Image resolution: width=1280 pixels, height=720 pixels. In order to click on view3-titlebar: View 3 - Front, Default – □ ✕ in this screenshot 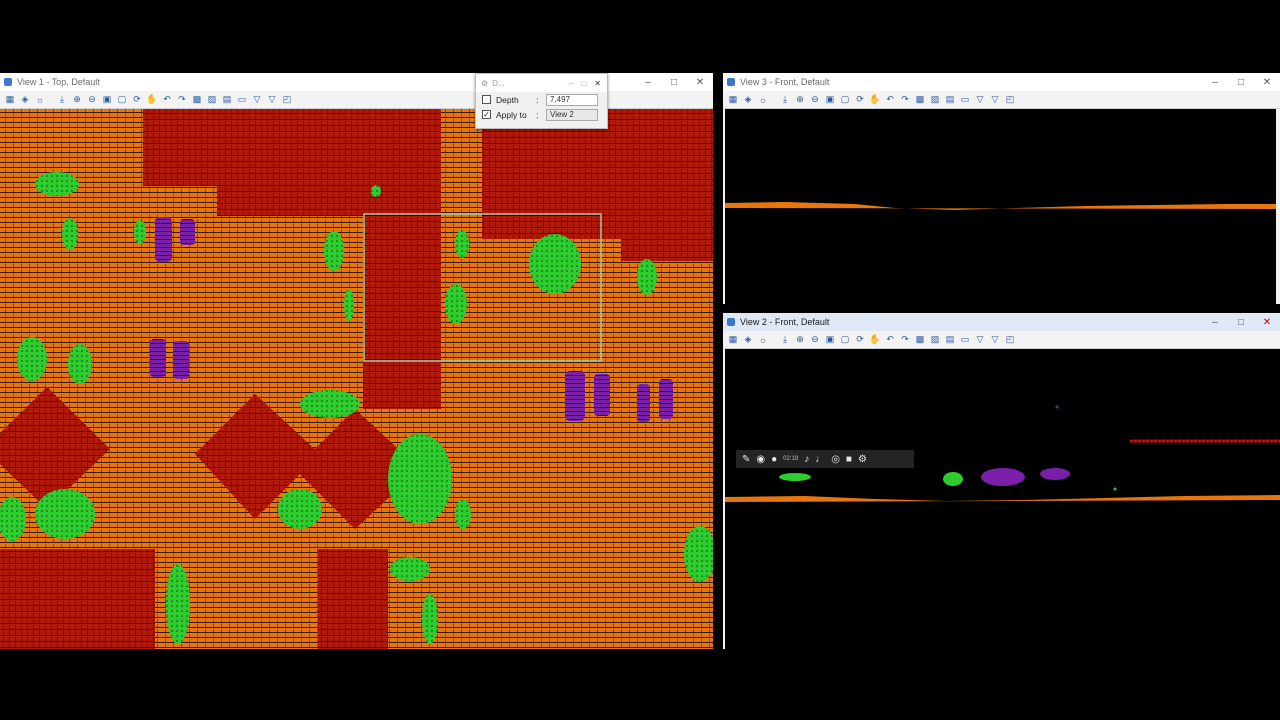, I will do `click(1001, 82)`.